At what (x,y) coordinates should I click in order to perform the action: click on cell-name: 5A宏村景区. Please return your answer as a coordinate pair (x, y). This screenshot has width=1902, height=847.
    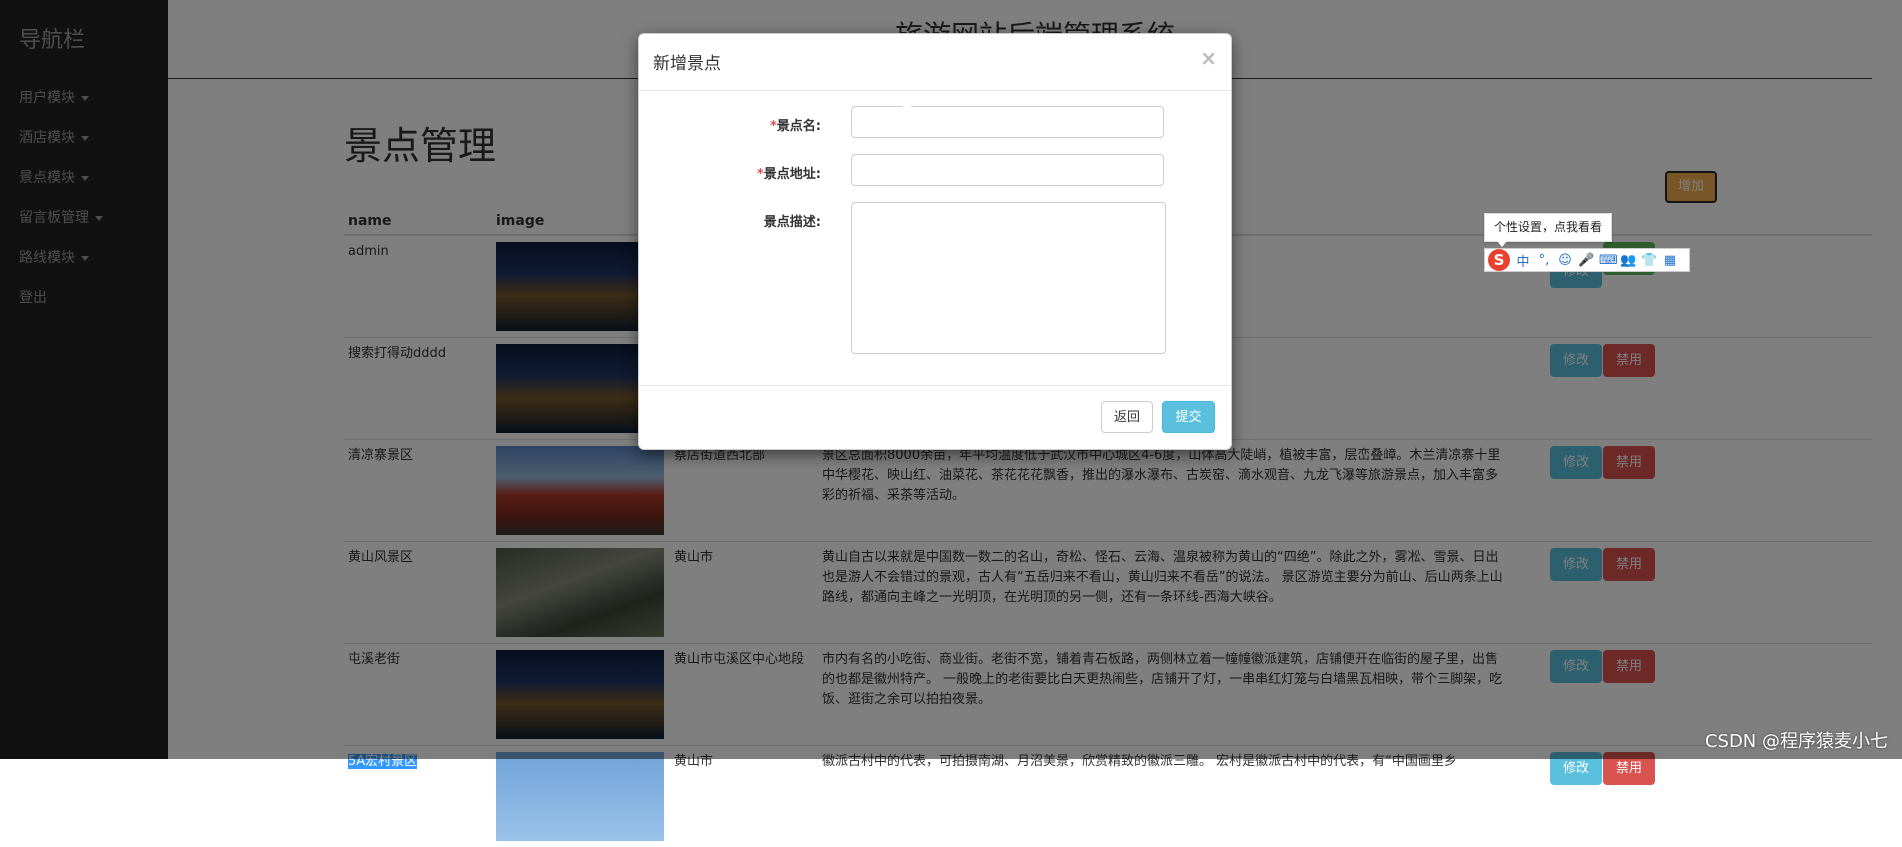
    Looking at the image, I should click on (418, 796).